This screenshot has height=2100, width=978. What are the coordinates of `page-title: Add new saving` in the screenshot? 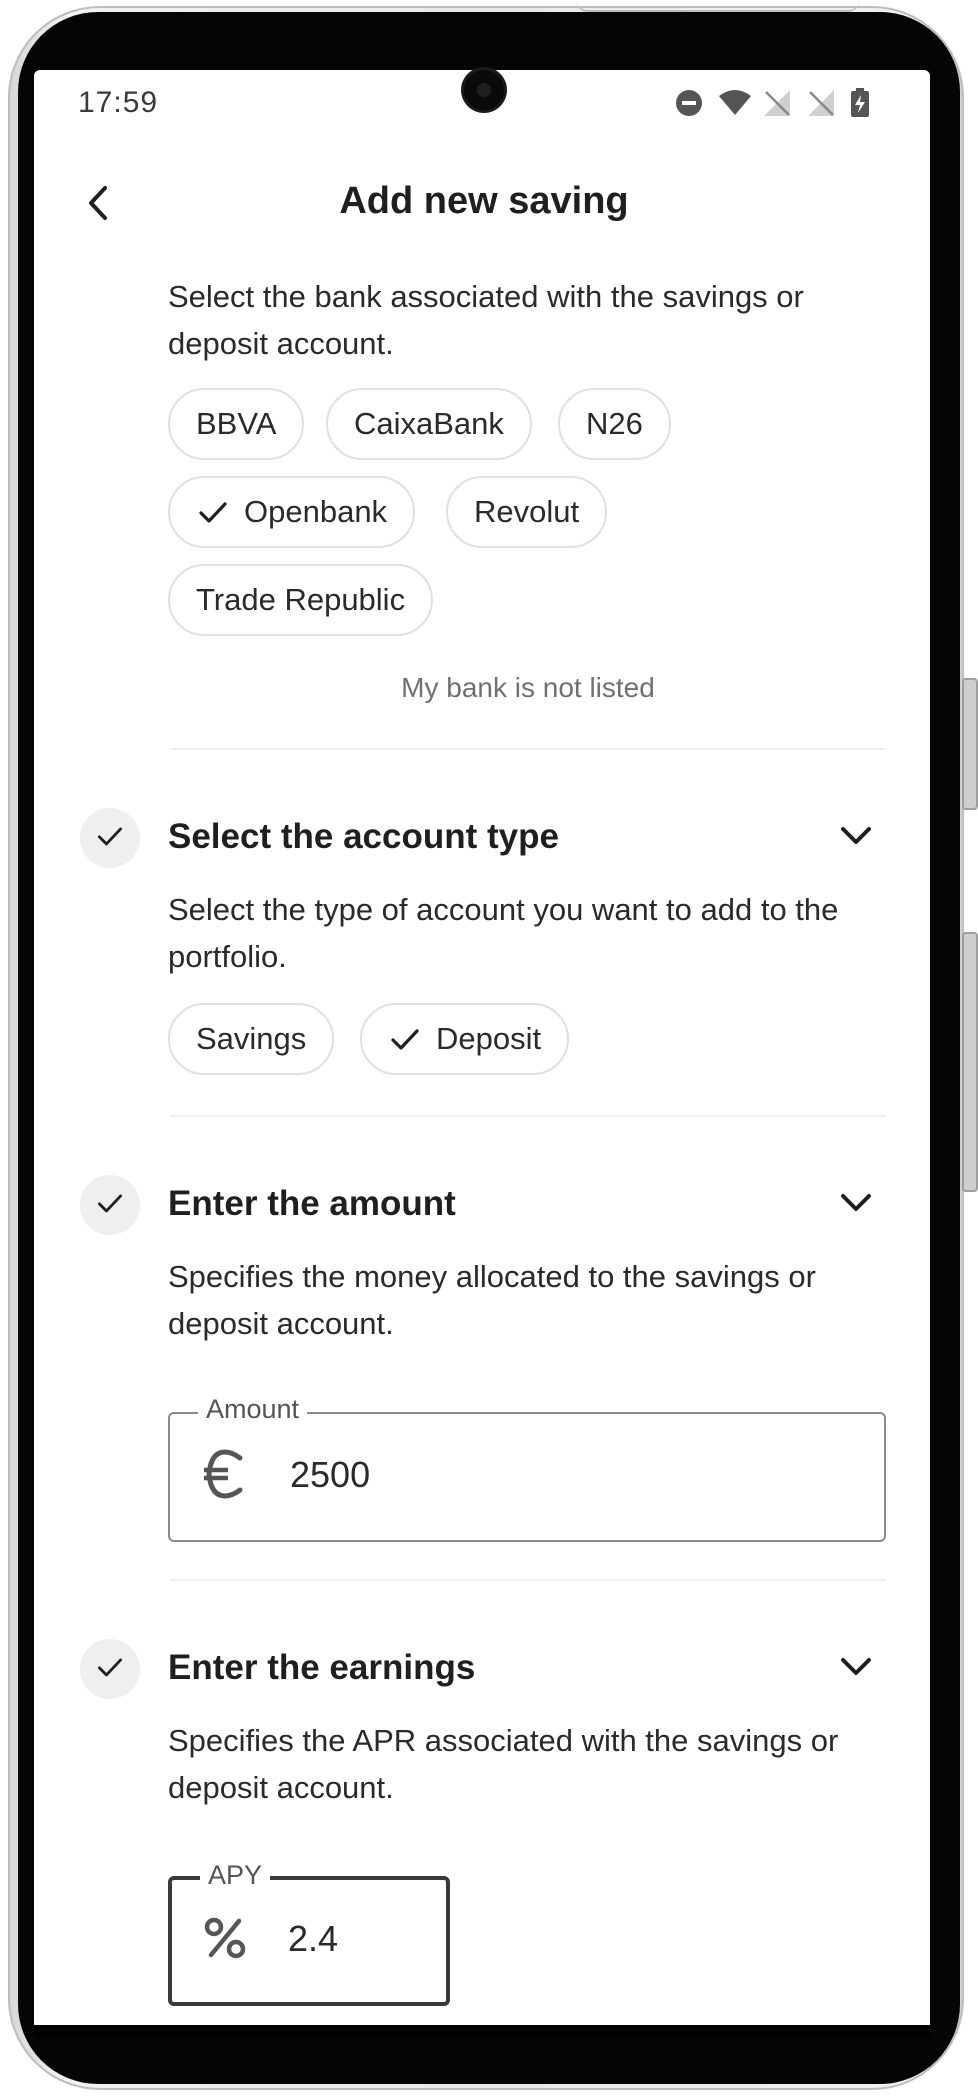 It's located at (484, 201).